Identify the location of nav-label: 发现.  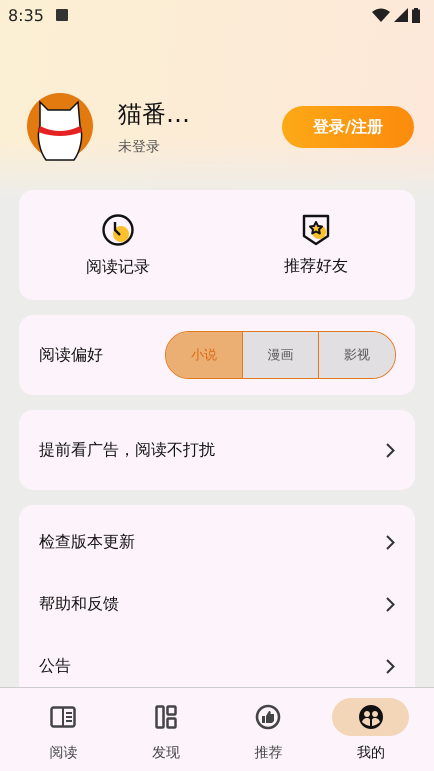
(166, 753).